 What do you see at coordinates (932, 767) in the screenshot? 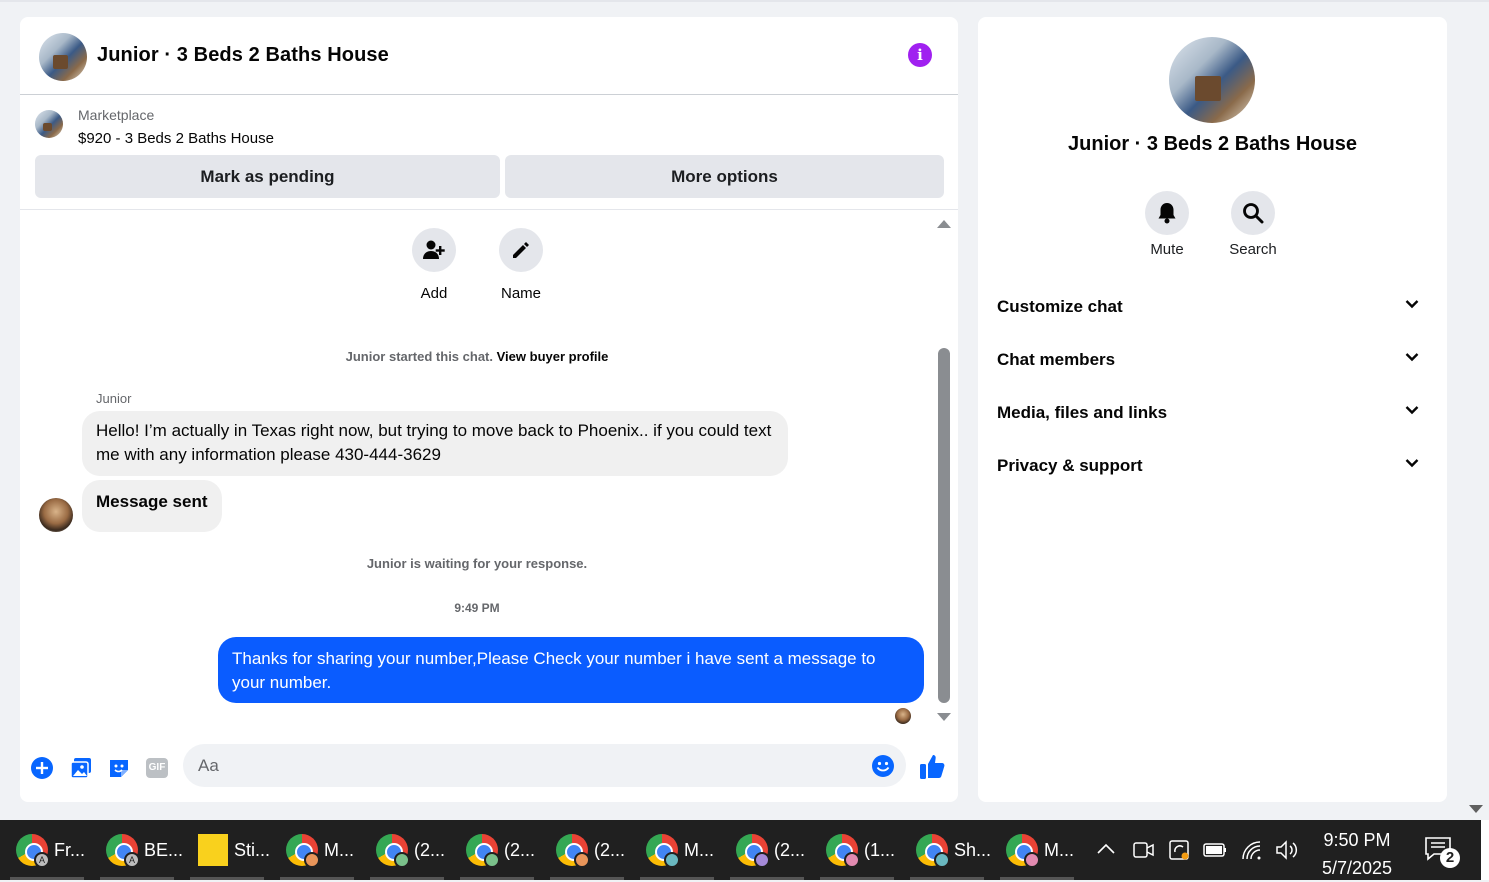
I see `thumbs-up-icon` at bounding box center [932, 767].